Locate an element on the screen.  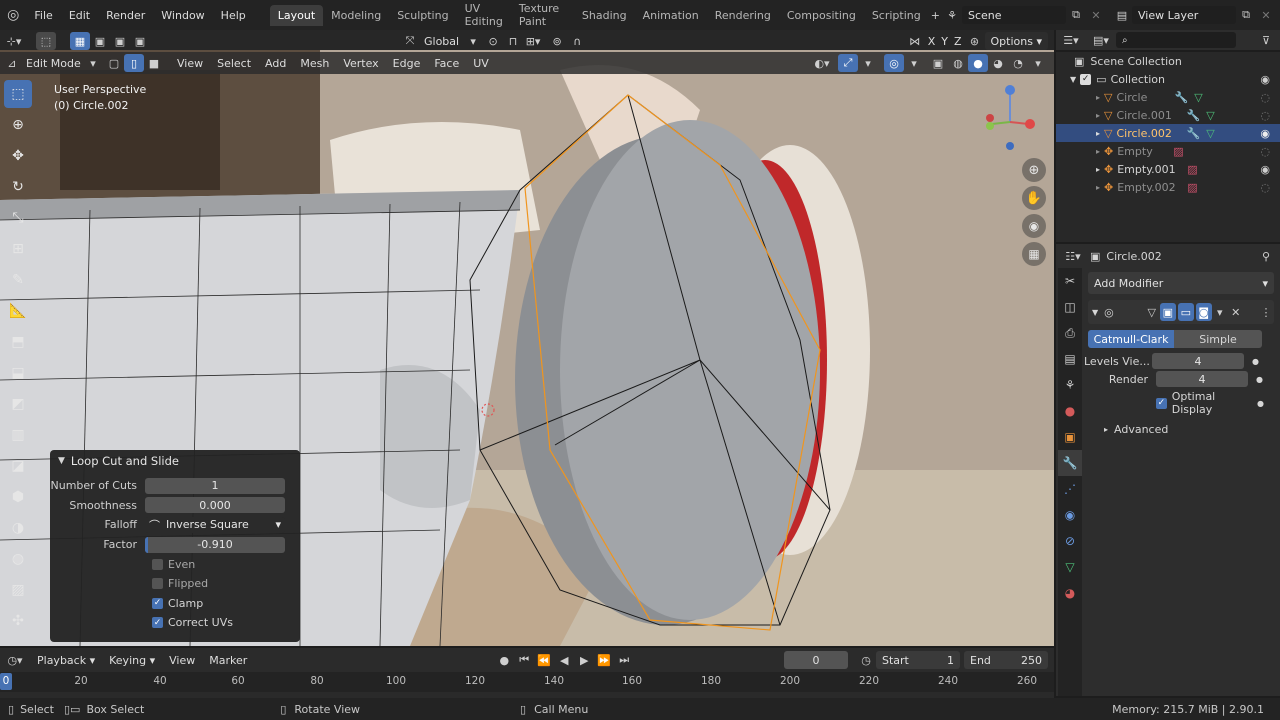
view-layer-close-icon: ✕ is located at coordinates (1266, 15).